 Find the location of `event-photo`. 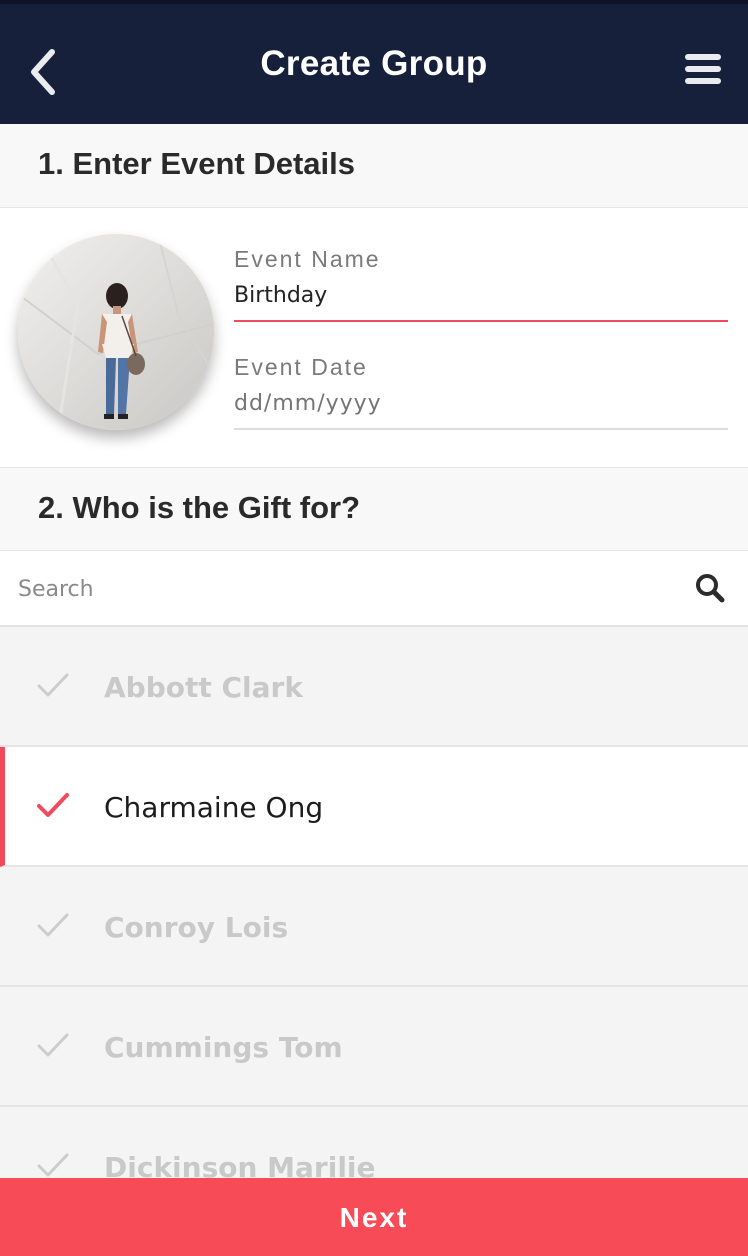

event-photo is located at coordinates (116, 332).